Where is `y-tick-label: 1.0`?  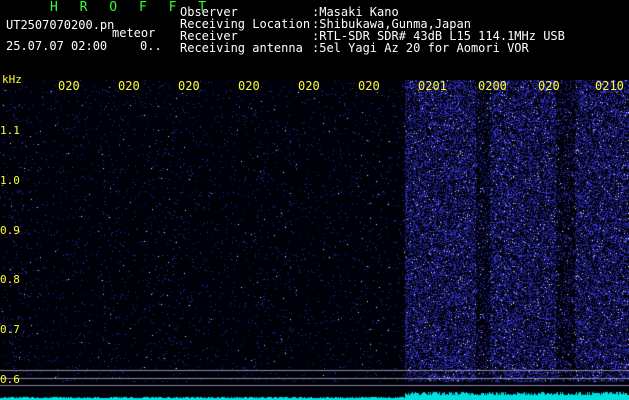 y-tick-label: 1.0 is located at coordinates (10, 180).